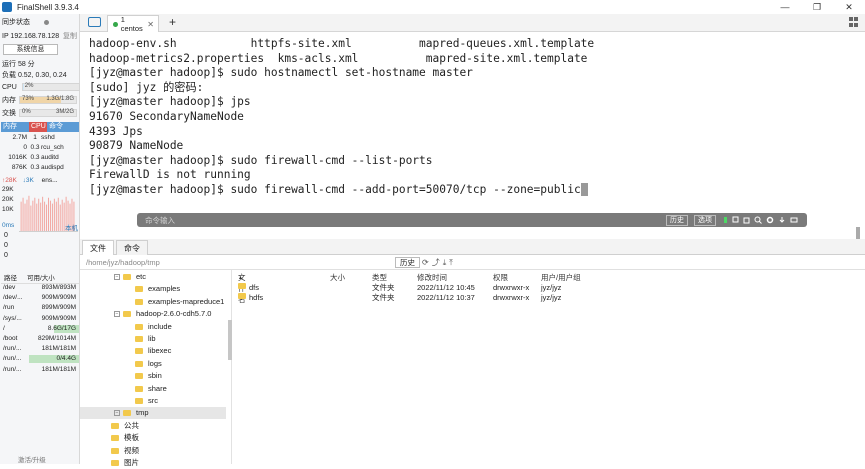  What do you see at coordinates (849, 7) in the screenshot?
I see `close-window-button: ✕` at bounding box center [849, 7].